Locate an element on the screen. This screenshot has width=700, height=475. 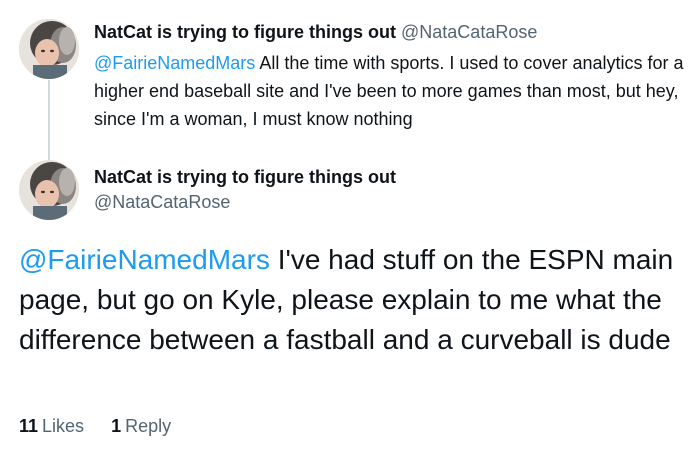
replies-count: 1 is located at coordinates (116, 426).